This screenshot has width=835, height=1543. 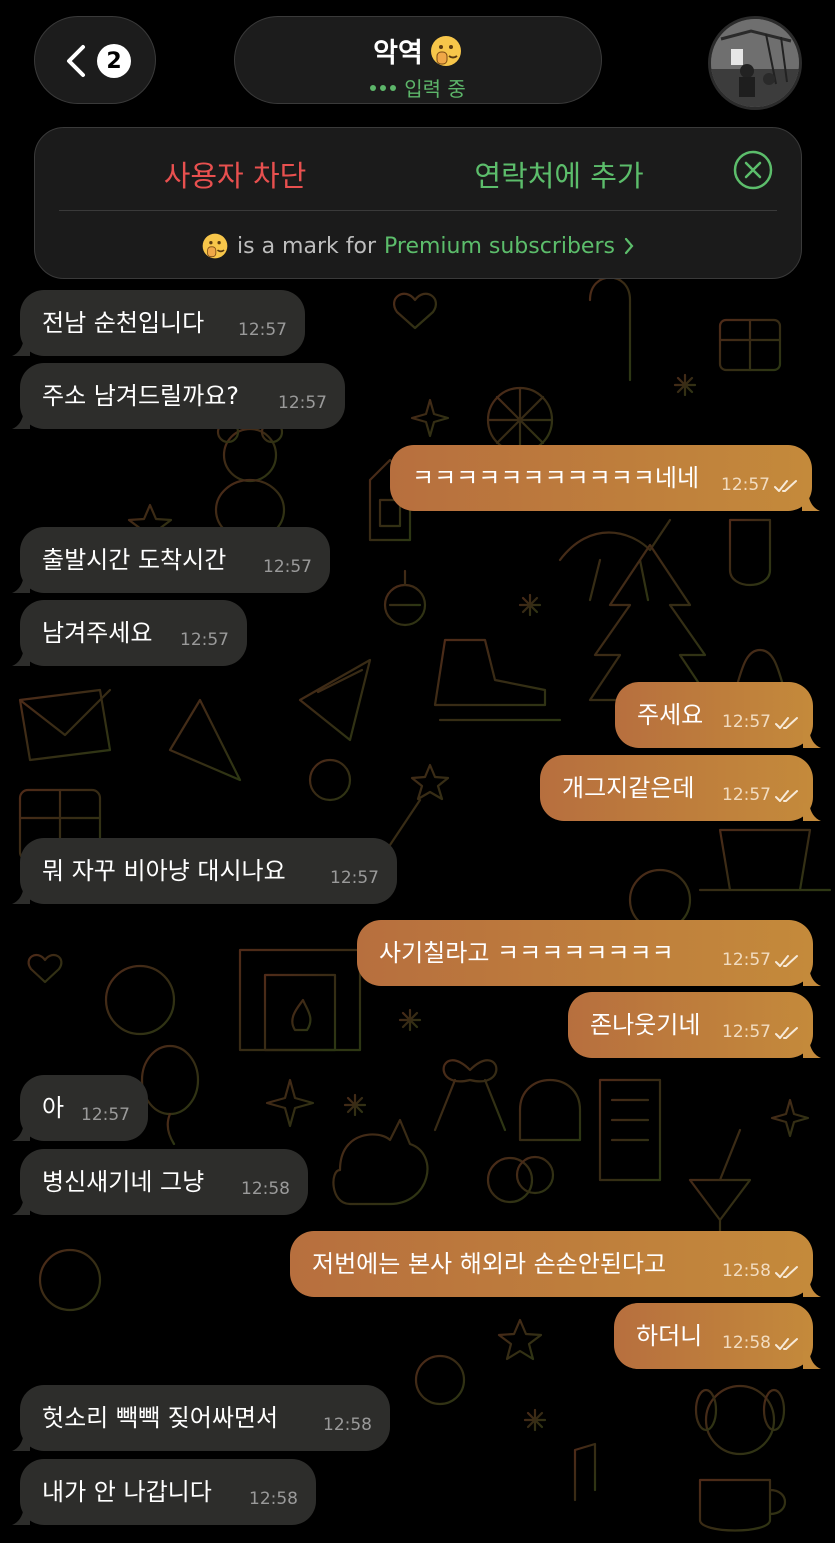 I want to click on premium-mark-row: is a mark for Premium subscribers, so click(x=418, y=246).